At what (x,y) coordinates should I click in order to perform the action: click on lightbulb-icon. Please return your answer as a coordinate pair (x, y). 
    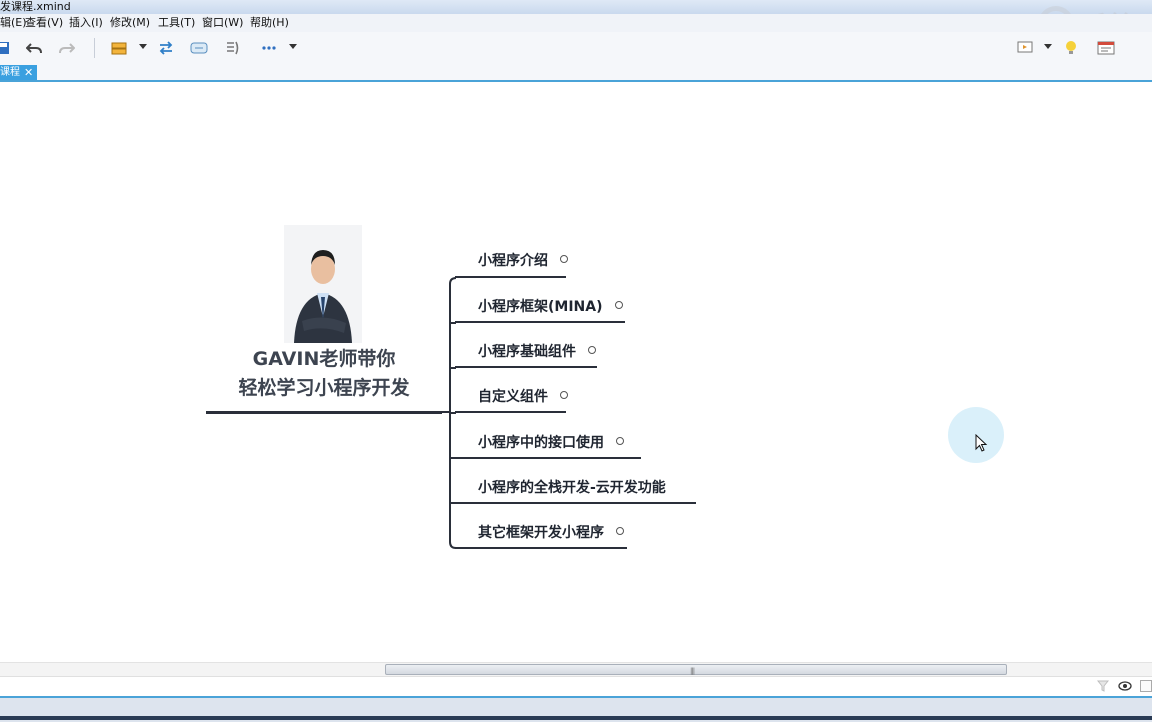
    Looking at the image, I should click on (1071, 48).